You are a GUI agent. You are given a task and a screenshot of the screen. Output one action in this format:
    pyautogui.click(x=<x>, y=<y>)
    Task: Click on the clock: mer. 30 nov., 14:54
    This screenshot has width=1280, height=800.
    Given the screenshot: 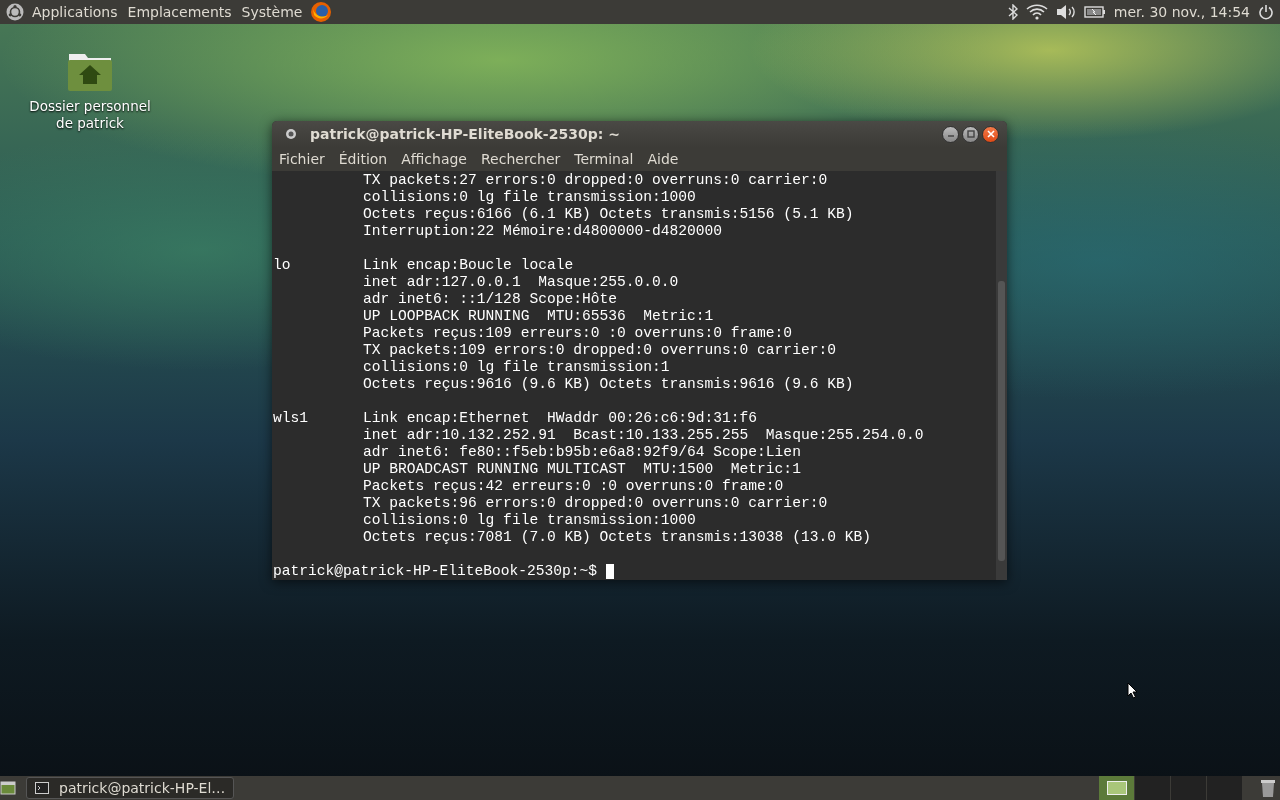 What is the action you would take?
    pyautogui.click(x=1181, y=12)
    